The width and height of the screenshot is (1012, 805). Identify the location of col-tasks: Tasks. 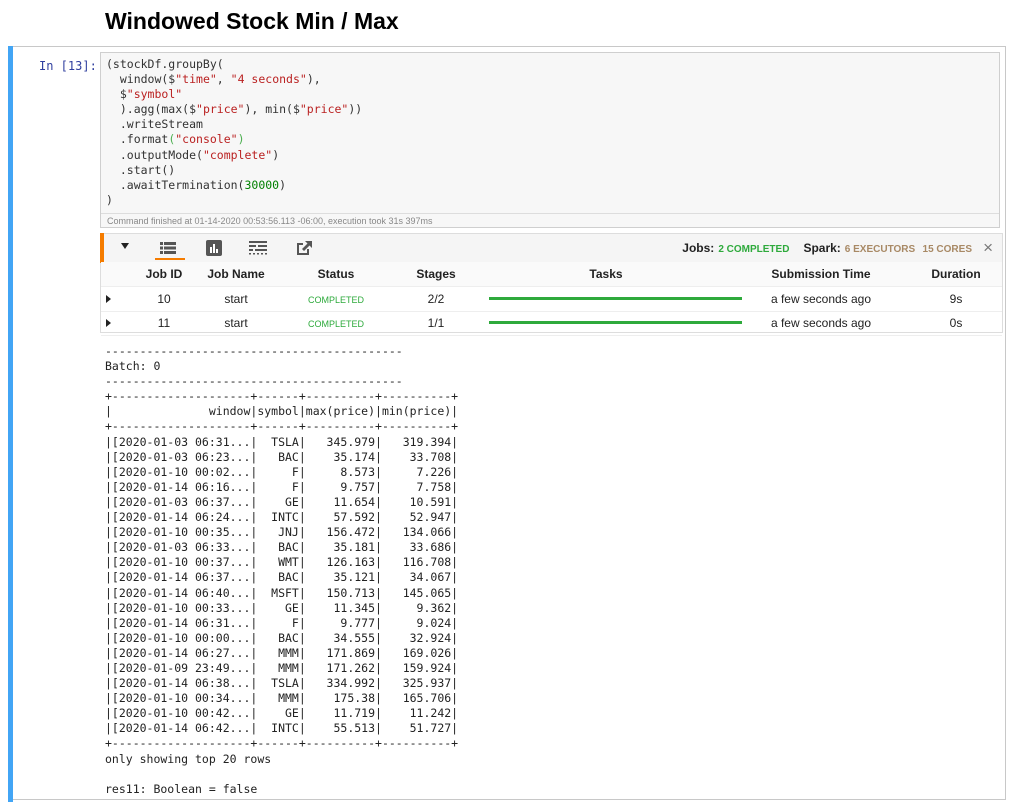
(606, 274).